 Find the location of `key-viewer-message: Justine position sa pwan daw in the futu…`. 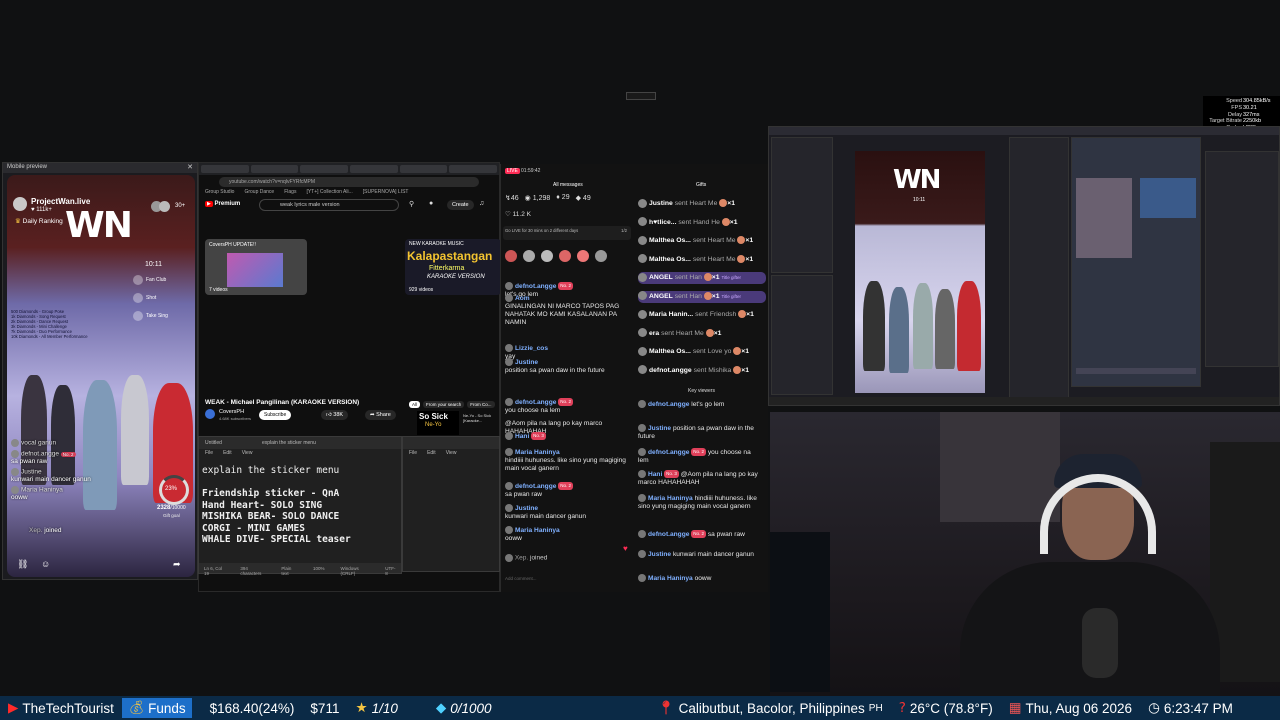

key-viewer-message: Justine position sa pwan daw in the futu… is located at coordinates (700, 432).